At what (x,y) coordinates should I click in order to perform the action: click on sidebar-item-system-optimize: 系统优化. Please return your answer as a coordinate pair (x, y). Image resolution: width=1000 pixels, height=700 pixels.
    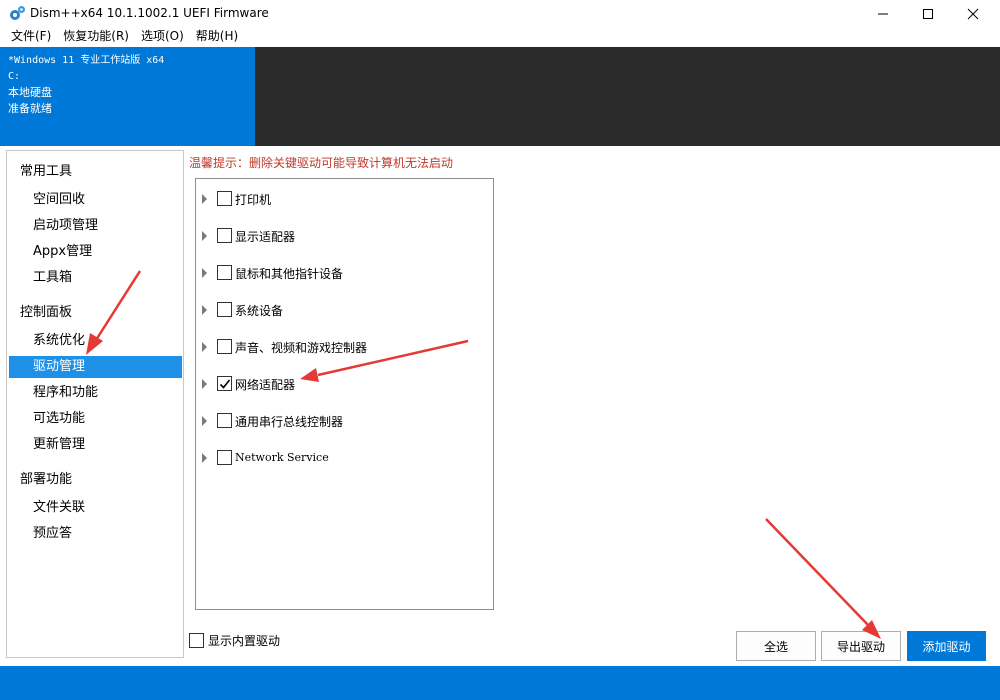
    Looking at the image, I should click on (95, 341).